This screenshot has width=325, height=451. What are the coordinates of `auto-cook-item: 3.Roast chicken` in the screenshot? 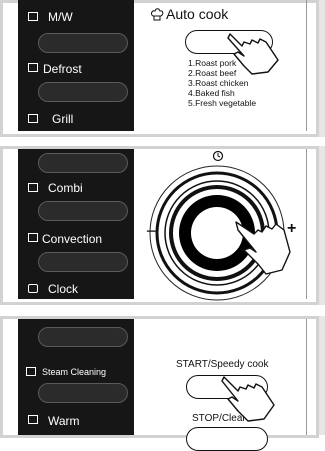 It's located at (218, 83).